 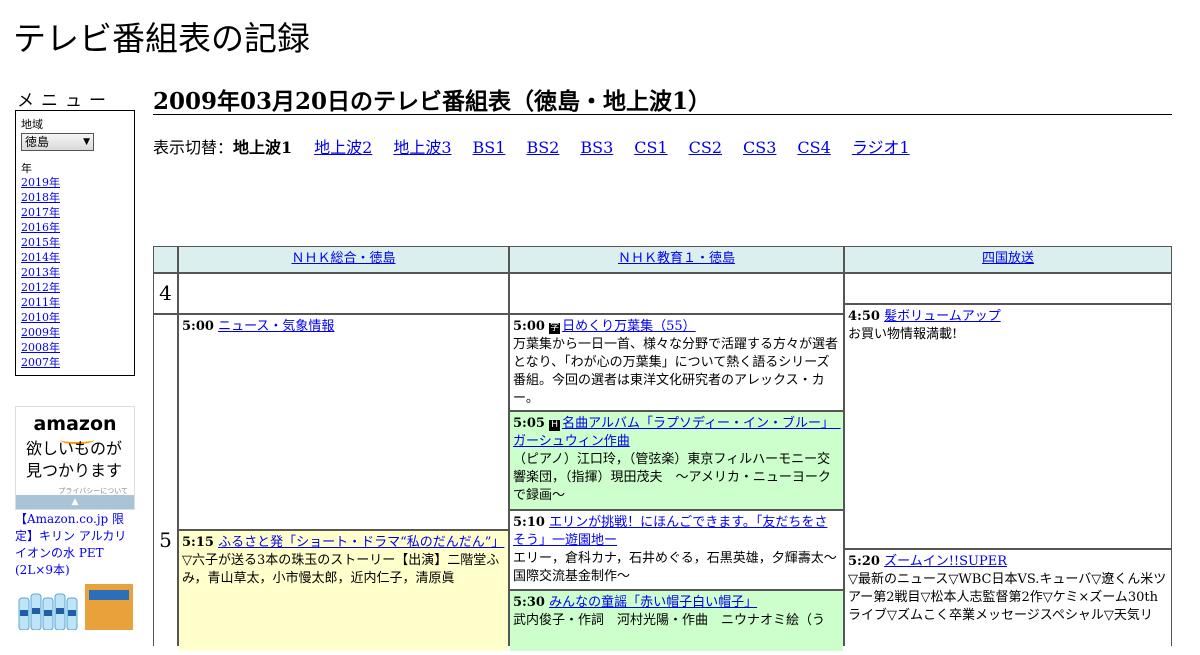 I want to click on program-description: お買い物情報満載!, so click(x=903, y=334).